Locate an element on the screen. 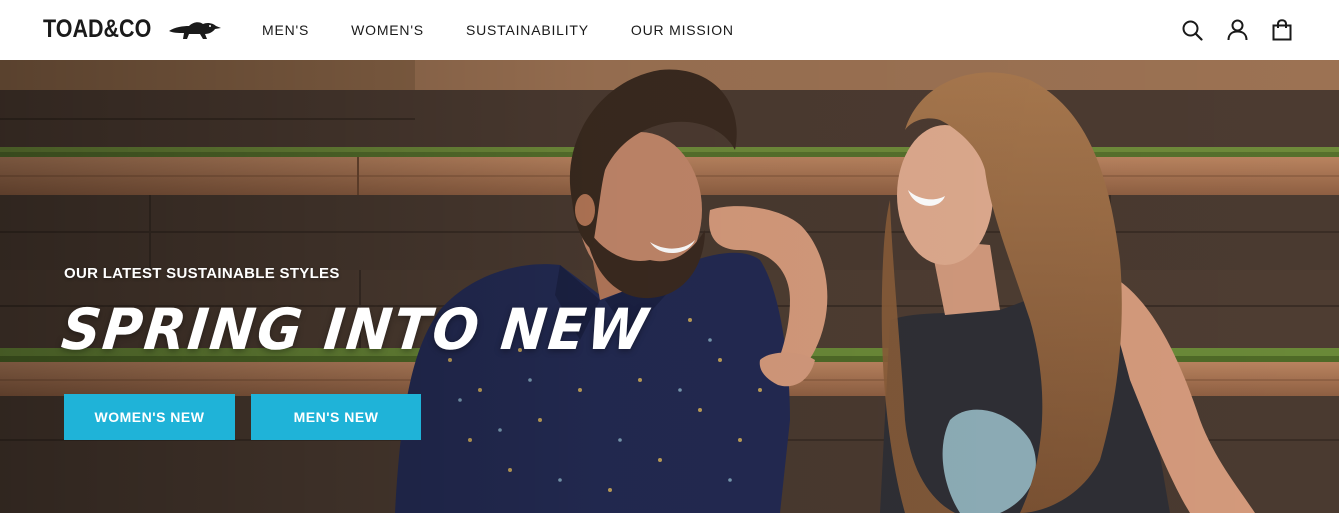  bag-icon is located at coordinates (1282, 30).